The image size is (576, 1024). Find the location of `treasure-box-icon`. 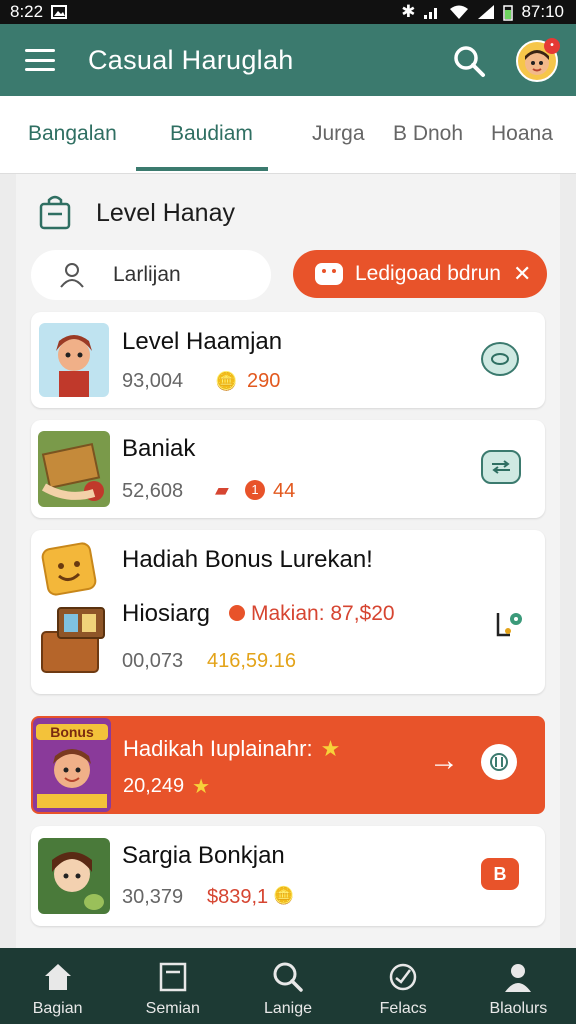

treasure-box-icon is located at coordinates (73, 640).